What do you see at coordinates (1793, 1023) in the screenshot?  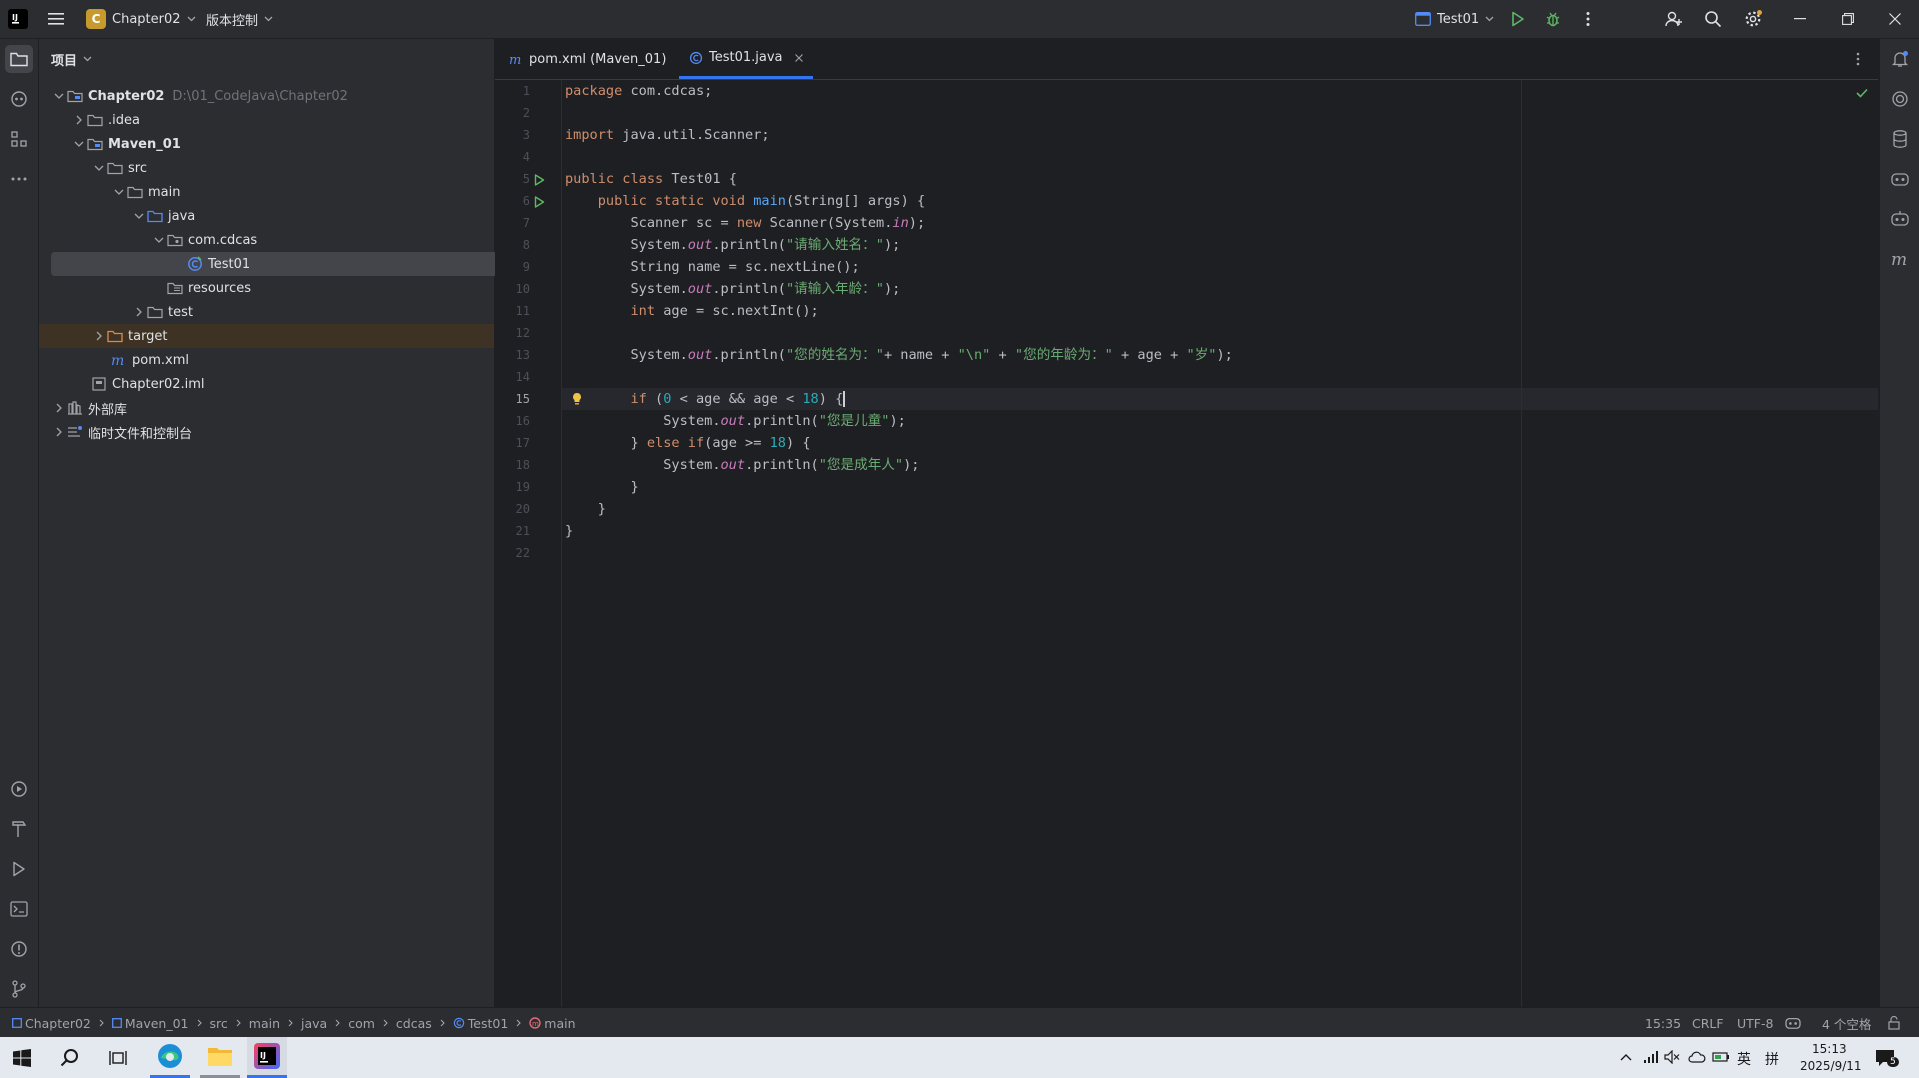 I see `copilot-status-icon` at bounding box center [1793, 1023].